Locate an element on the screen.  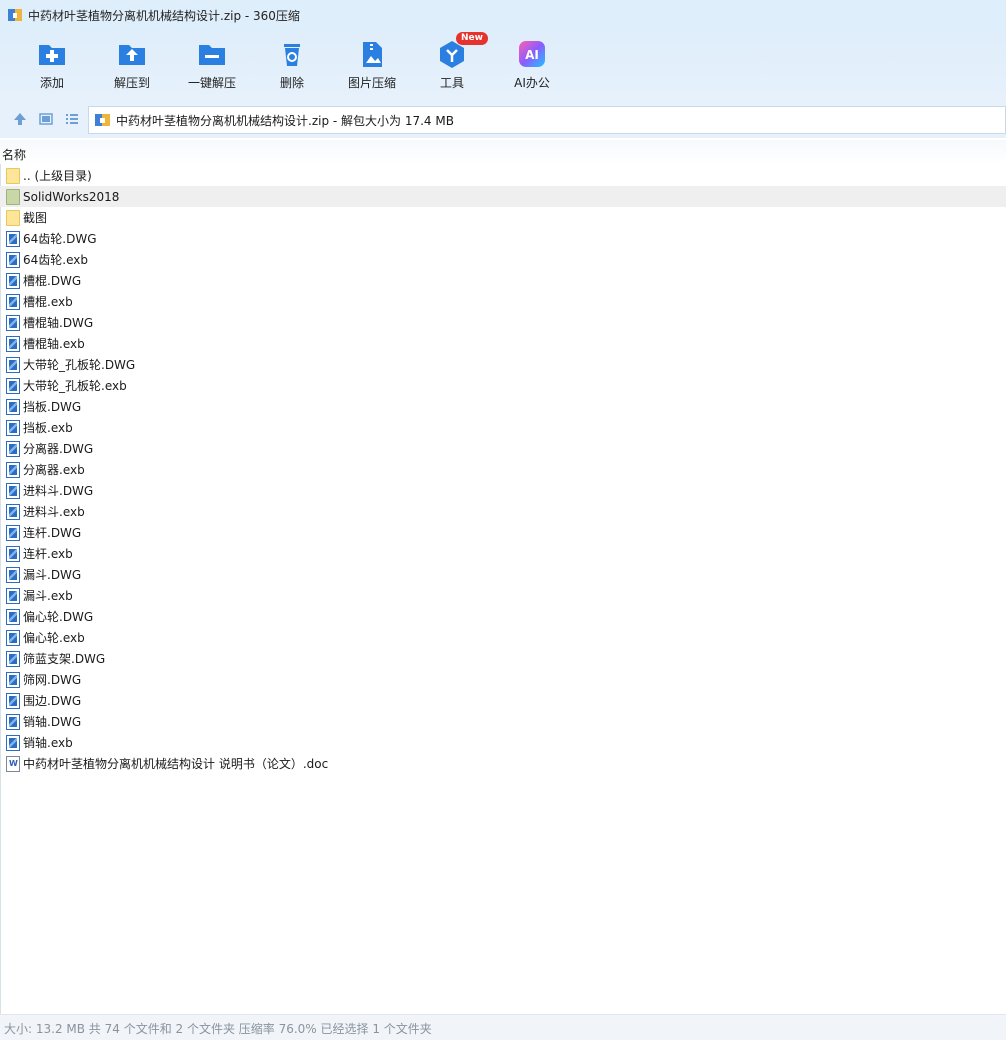
file-name: 中药材叶茎植物分离机机械结构设计 说明书（论文）.doc is located at coordinates (176, 764).